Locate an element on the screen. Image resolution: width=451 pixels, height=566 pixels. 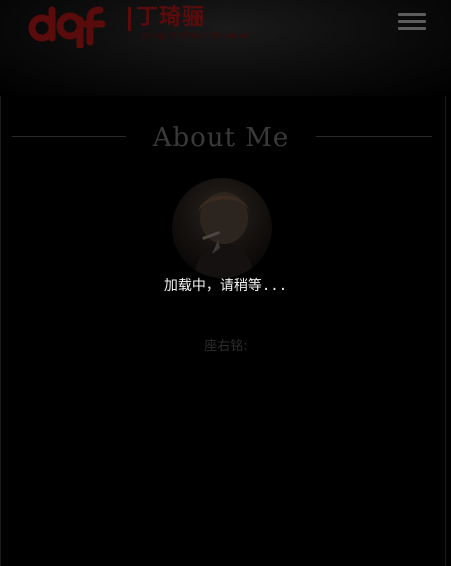
menu-button is located at coordinates (412, 22).